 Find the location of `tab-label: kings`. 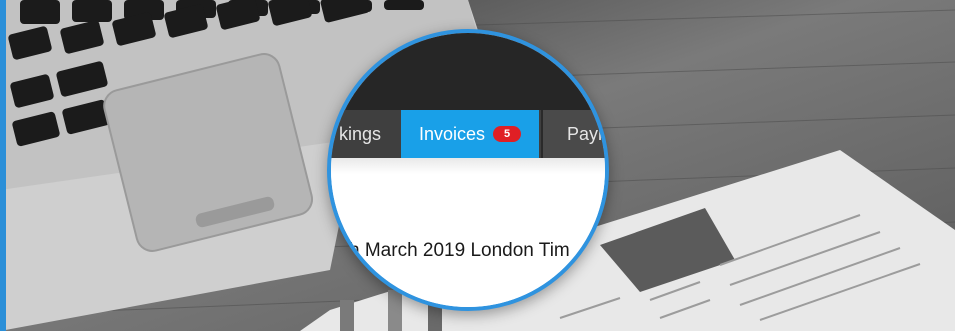

tab-label: kings is located at coordinates (360, 133).